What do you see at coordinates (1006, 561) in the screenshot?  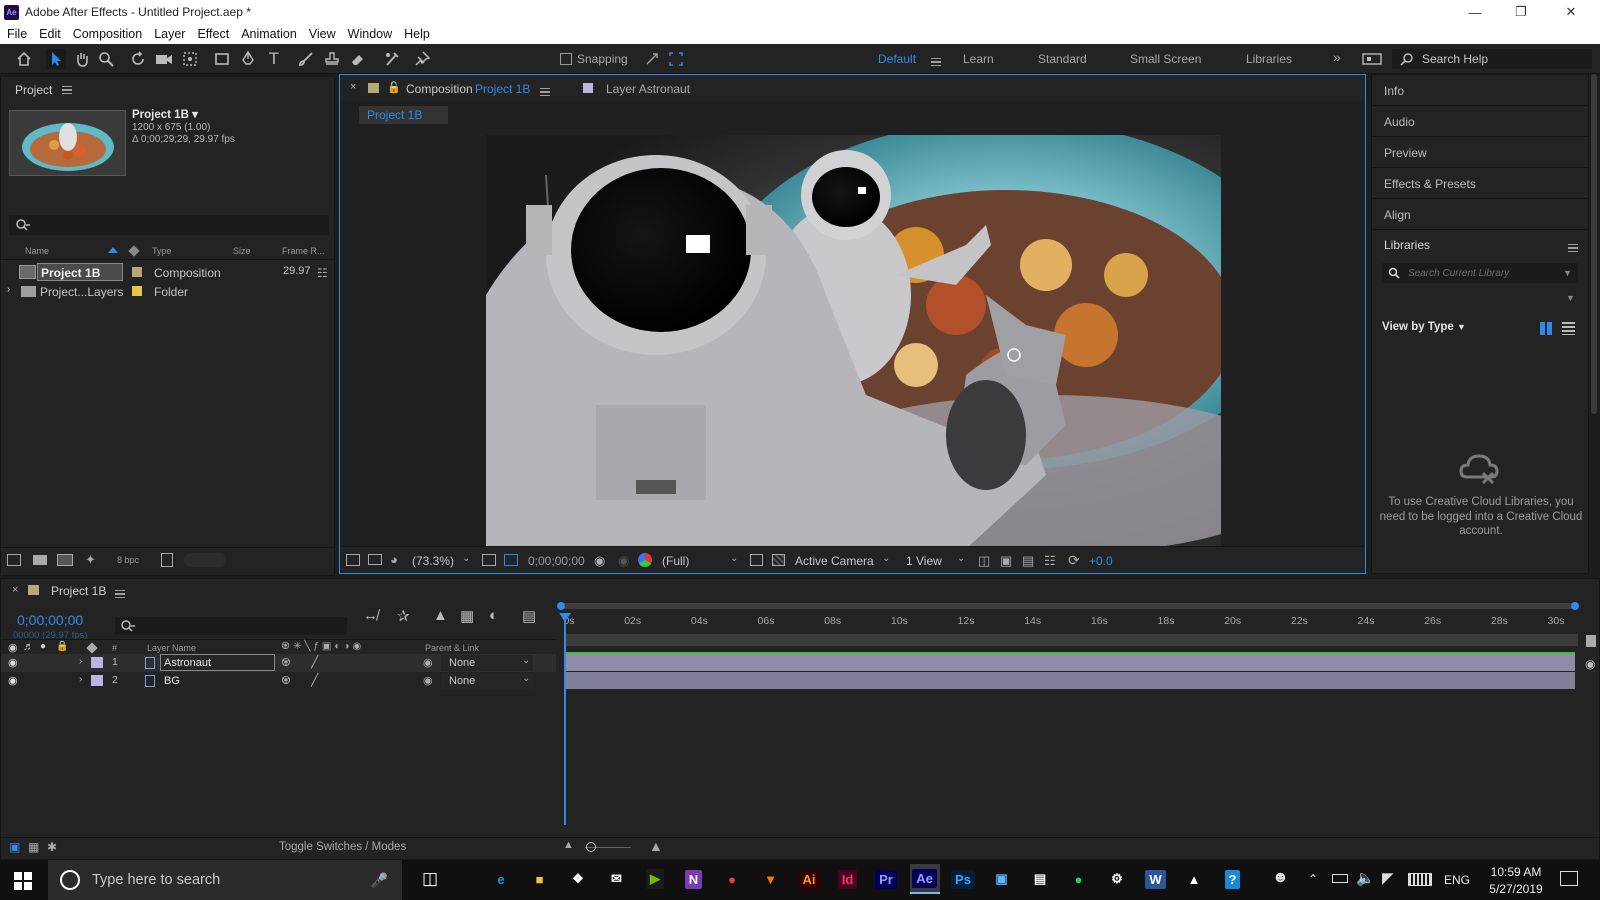 I see `fast-previews-icon: ▣` at bounding box center [1006, 561].